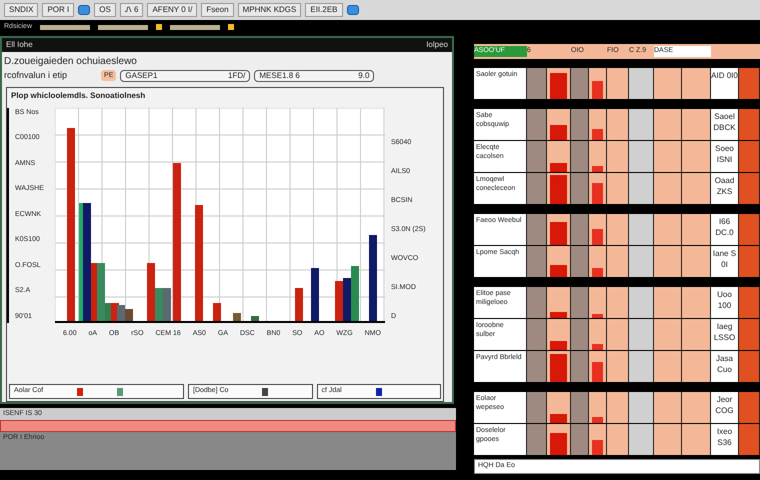  What do you see at coordinates (437, 45) in the screenshot?
I see `window-corner-label: Iolpeo` at bounding box center [437, 45].